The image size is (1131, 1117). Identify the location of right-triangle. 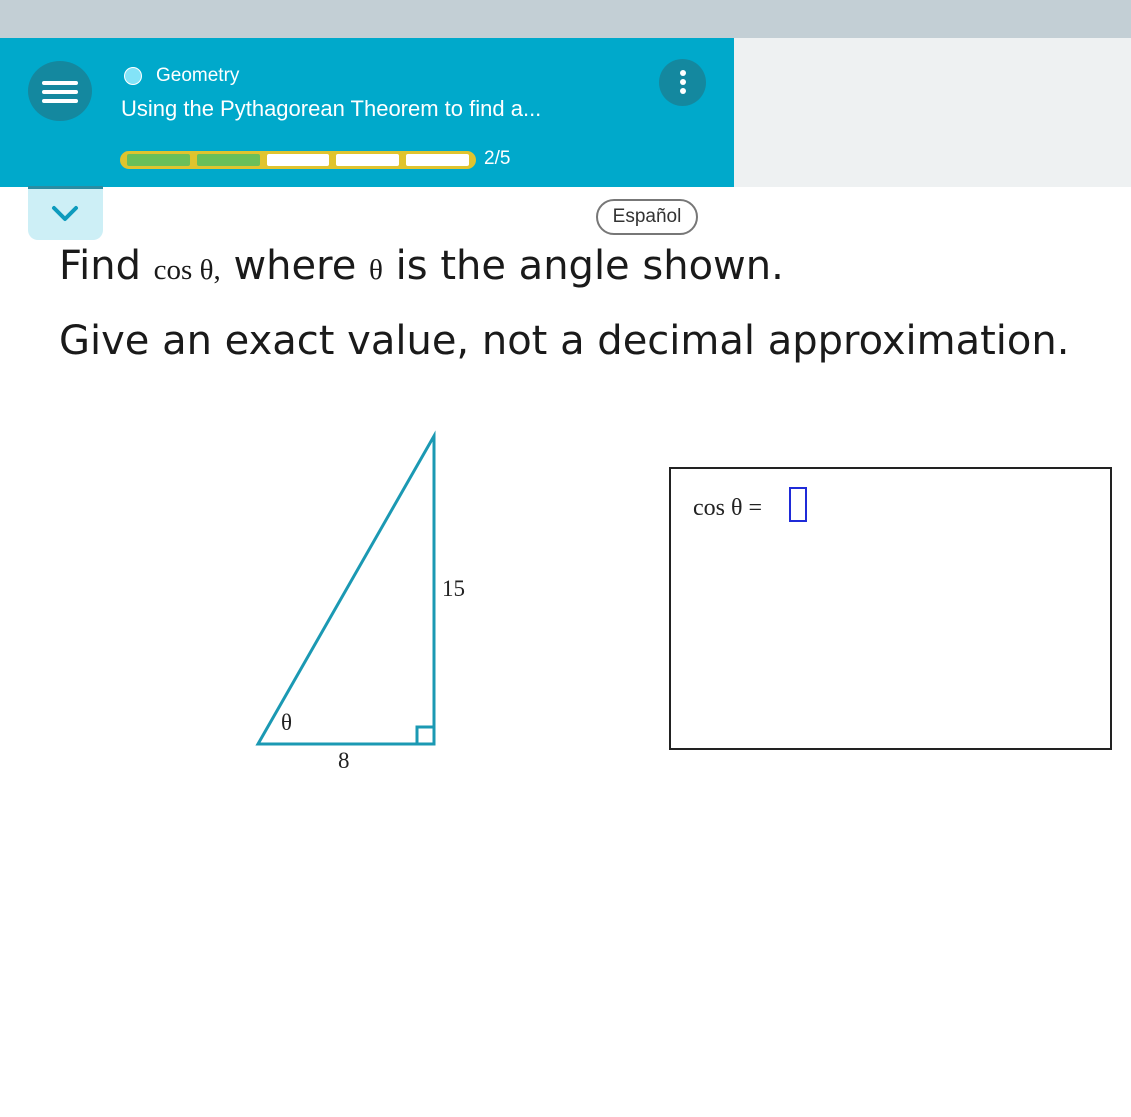
(345, 588).